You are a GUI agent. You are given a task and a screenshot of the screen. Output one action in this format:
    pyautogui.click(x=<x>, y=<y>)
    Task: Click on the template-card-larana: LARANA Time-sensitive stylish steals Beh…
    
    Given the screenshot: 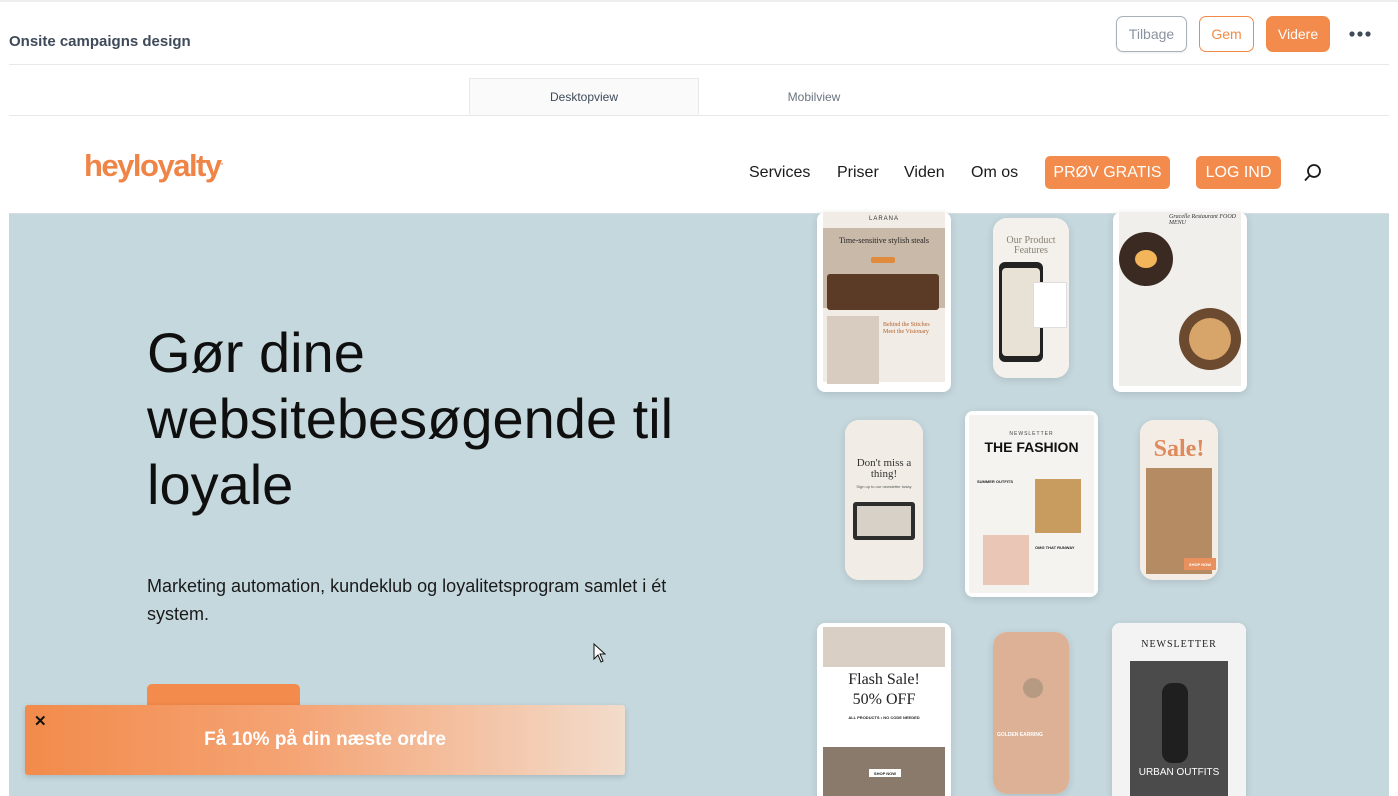 What is the action you would take?
    pyautogui.click(x=884, y=302)
    